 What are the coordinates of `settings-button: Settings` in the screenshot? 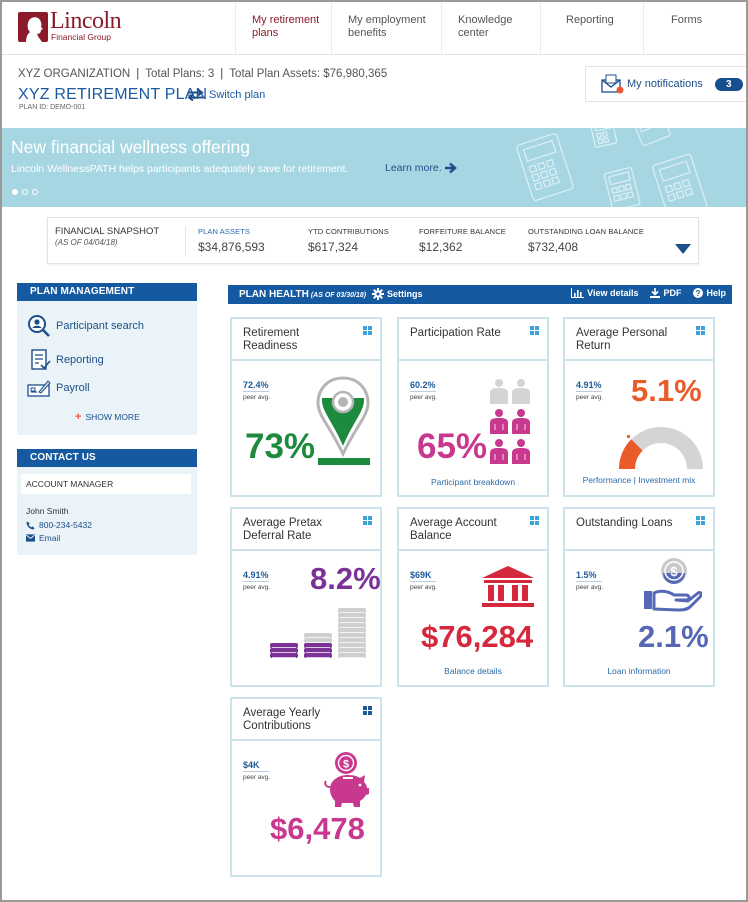 It's located at (397, 294).